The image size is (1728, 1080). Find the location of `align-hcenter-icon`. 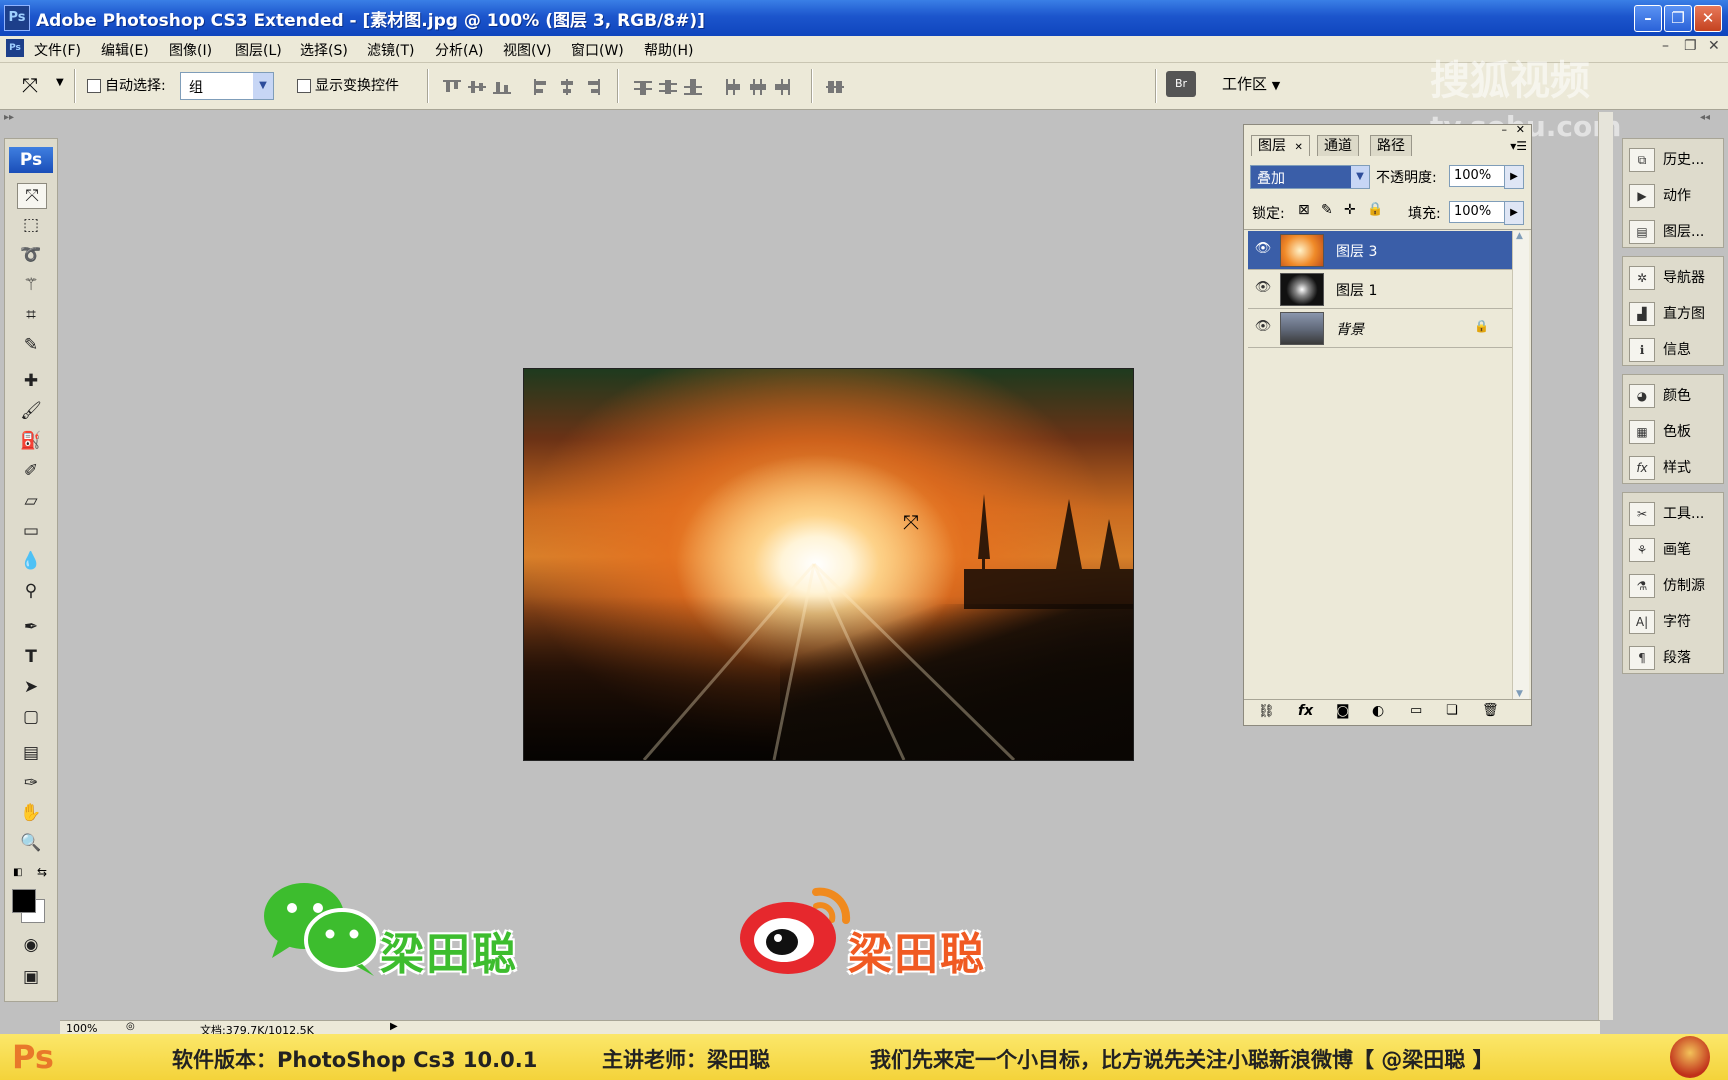

align-hcenter-icon is located at coordinates (567, 87).